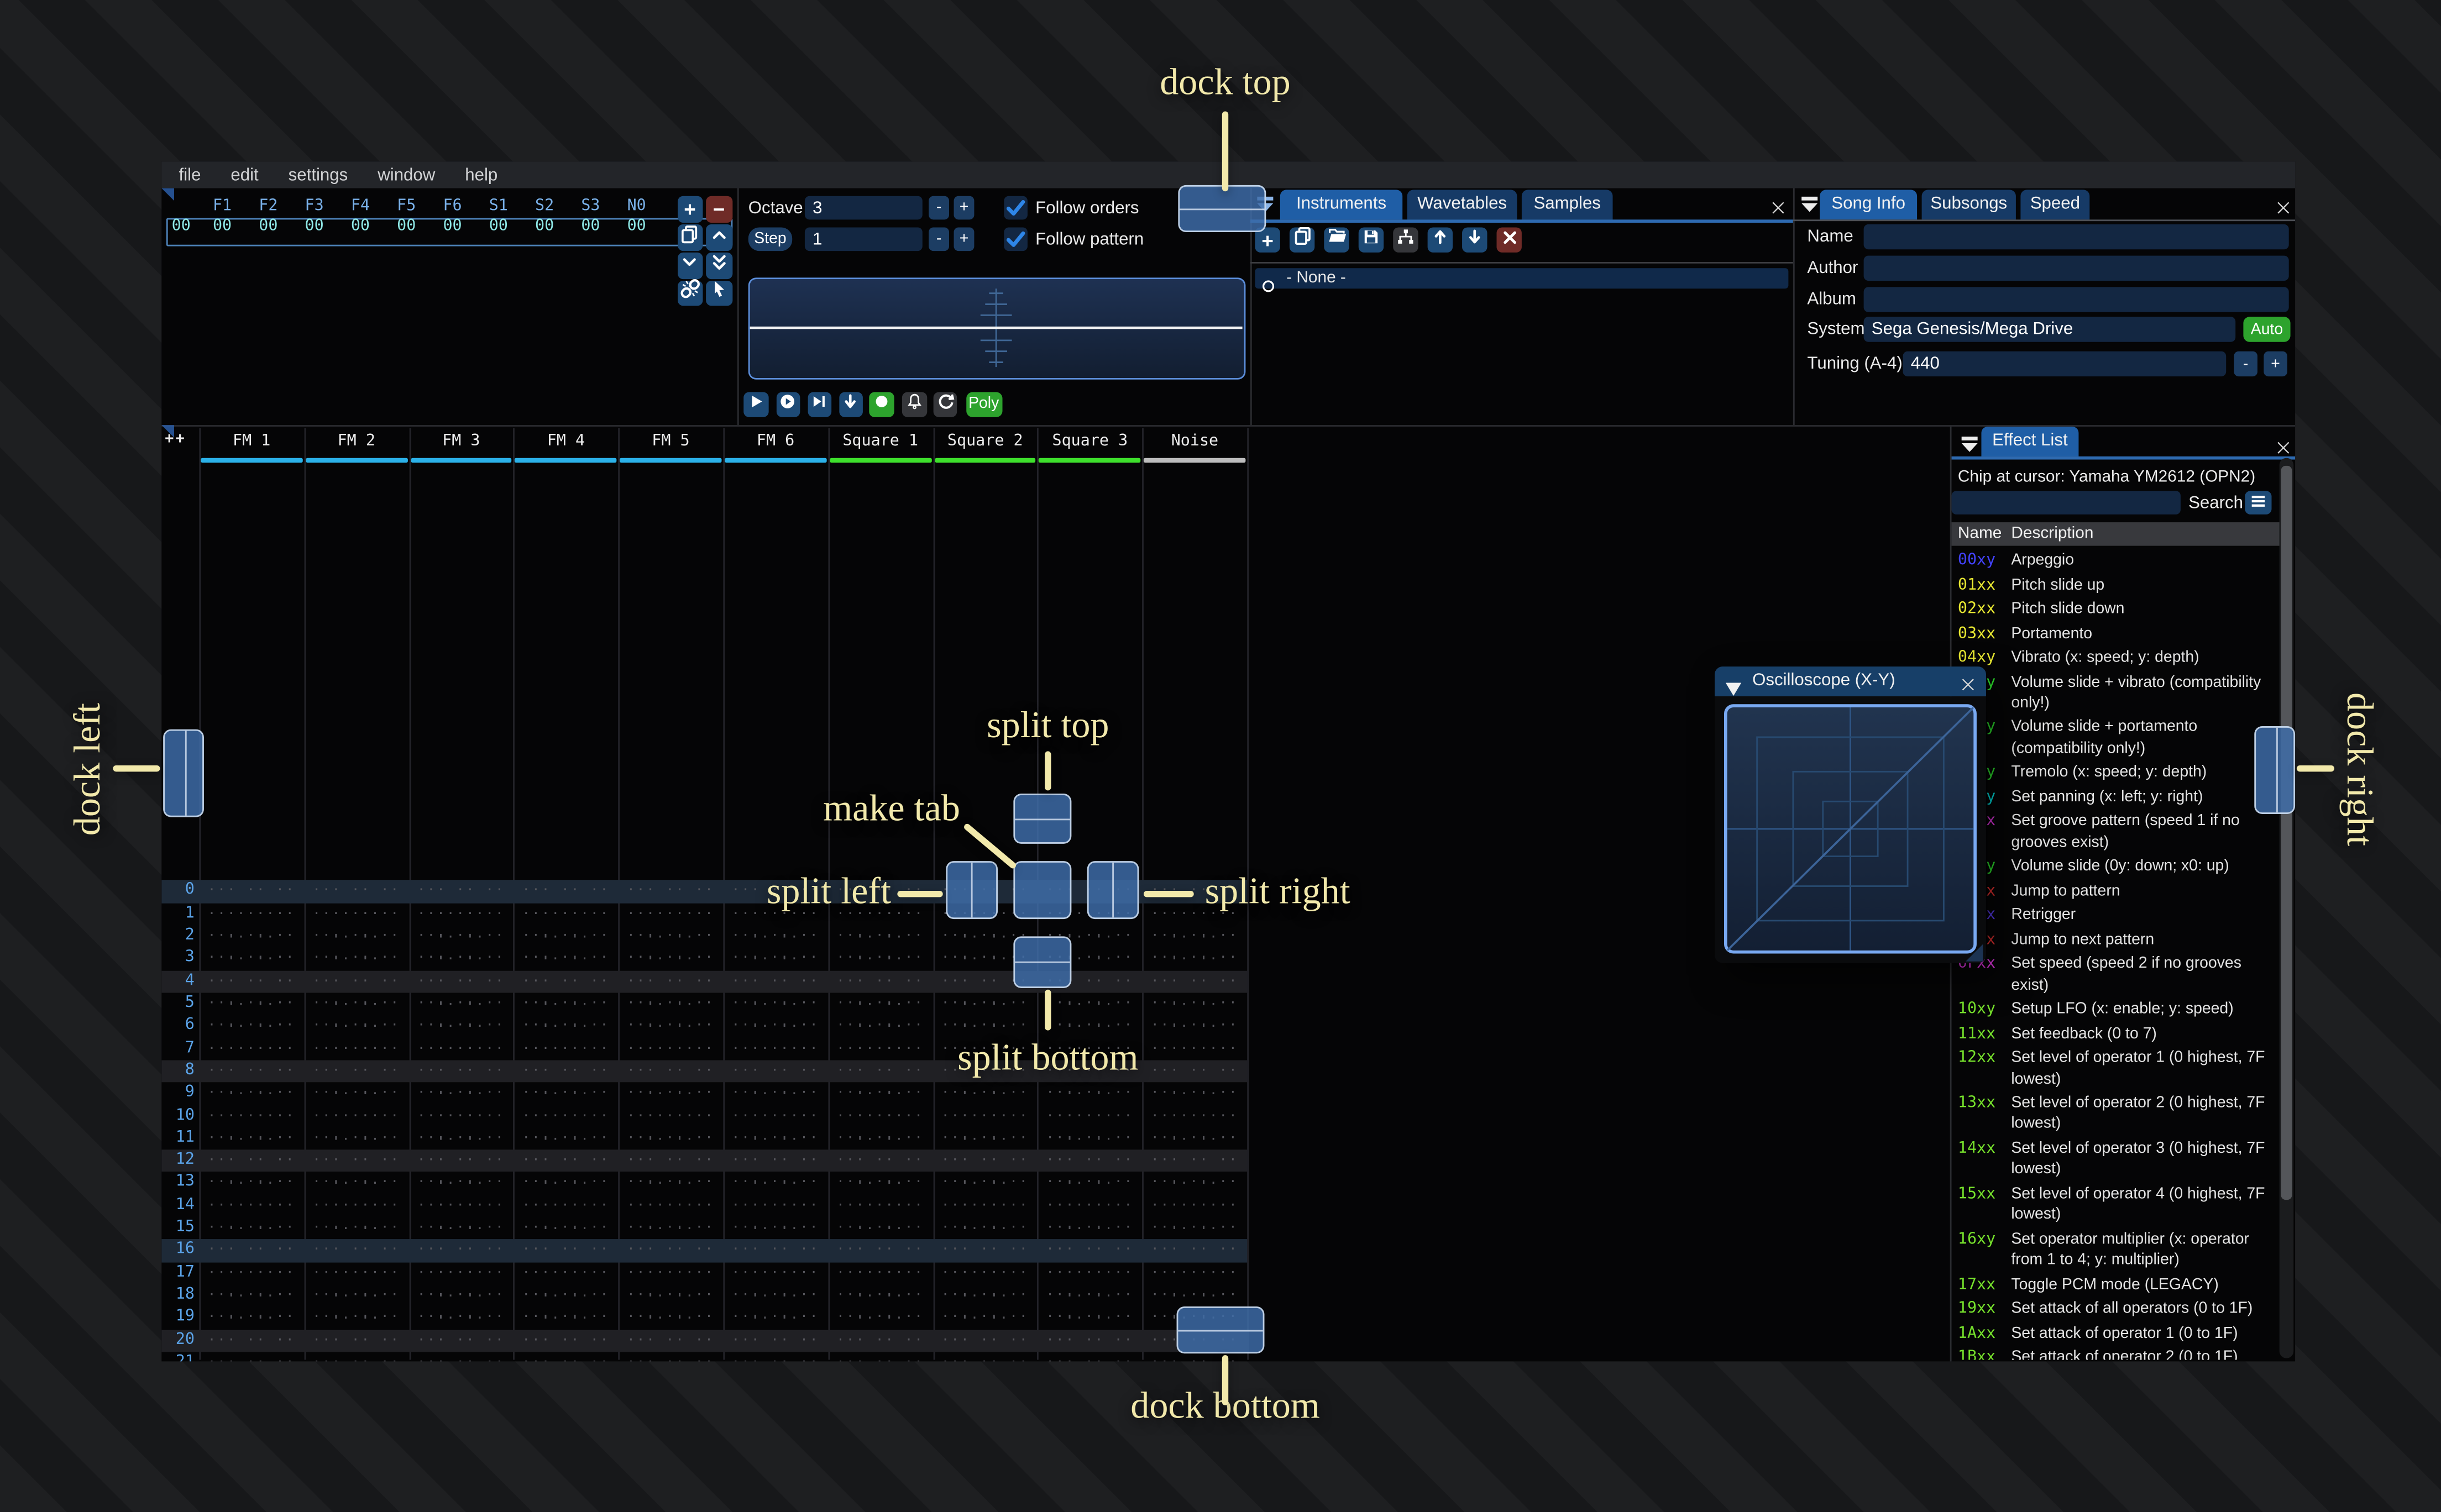 This screenshot has width=2441, height=1512. I want to click on order-change-mode-button, so click(719, 293).